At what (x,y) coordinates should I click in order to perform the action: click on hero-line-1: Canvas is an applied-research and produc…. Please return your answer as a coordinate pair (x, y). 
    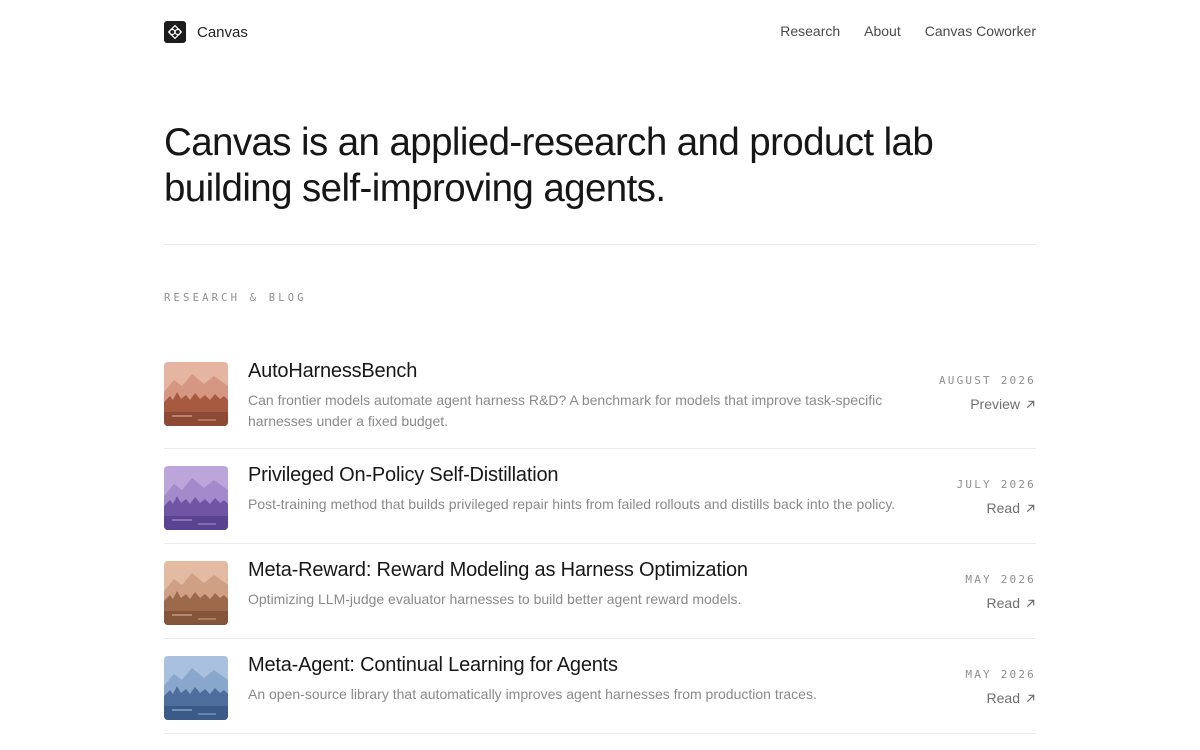
    Looking at the image, I should click on (549, 142).